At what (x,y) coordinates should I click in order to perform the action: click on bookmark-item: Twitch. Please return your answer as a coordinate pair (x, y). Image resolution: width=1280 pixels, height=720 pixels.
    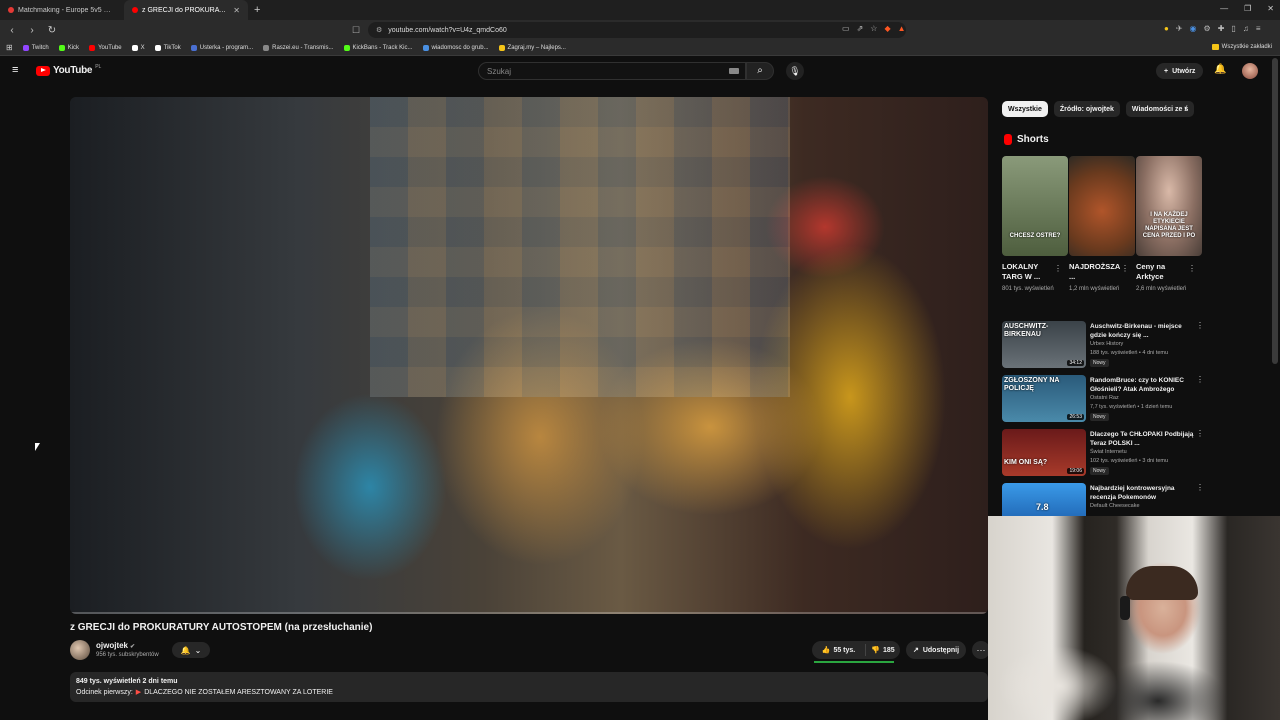
    Looking at the image, I should click on (35, 47).